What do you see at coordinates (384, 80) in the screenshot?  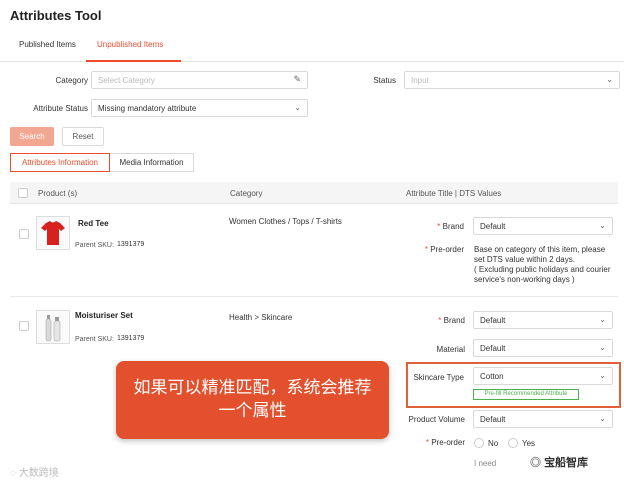 I see `status-label: Status` at bounding box center [384, 80].